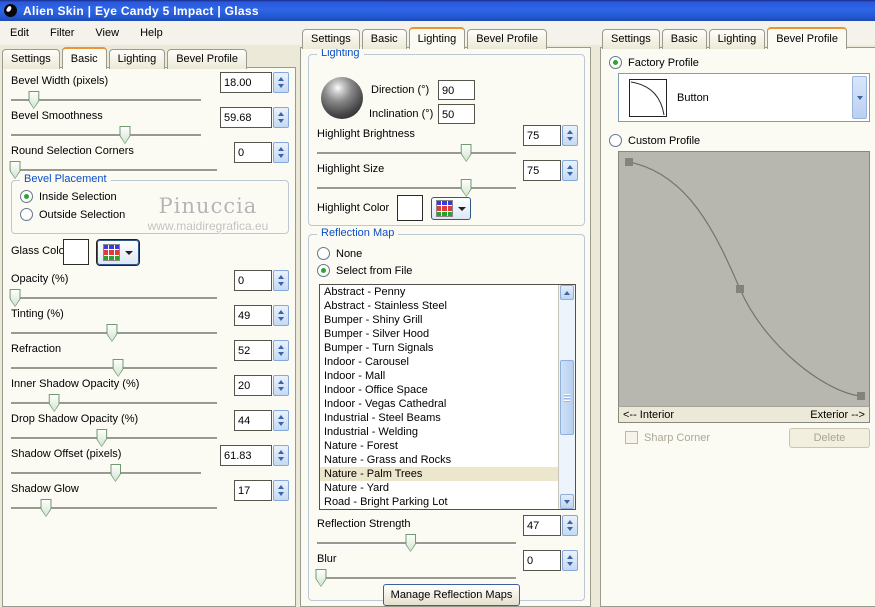  What do you see at coordinates (331, 39) in the screenshot?
I see `middle-tab-settings: Settings` at bounding box center [331, 39].